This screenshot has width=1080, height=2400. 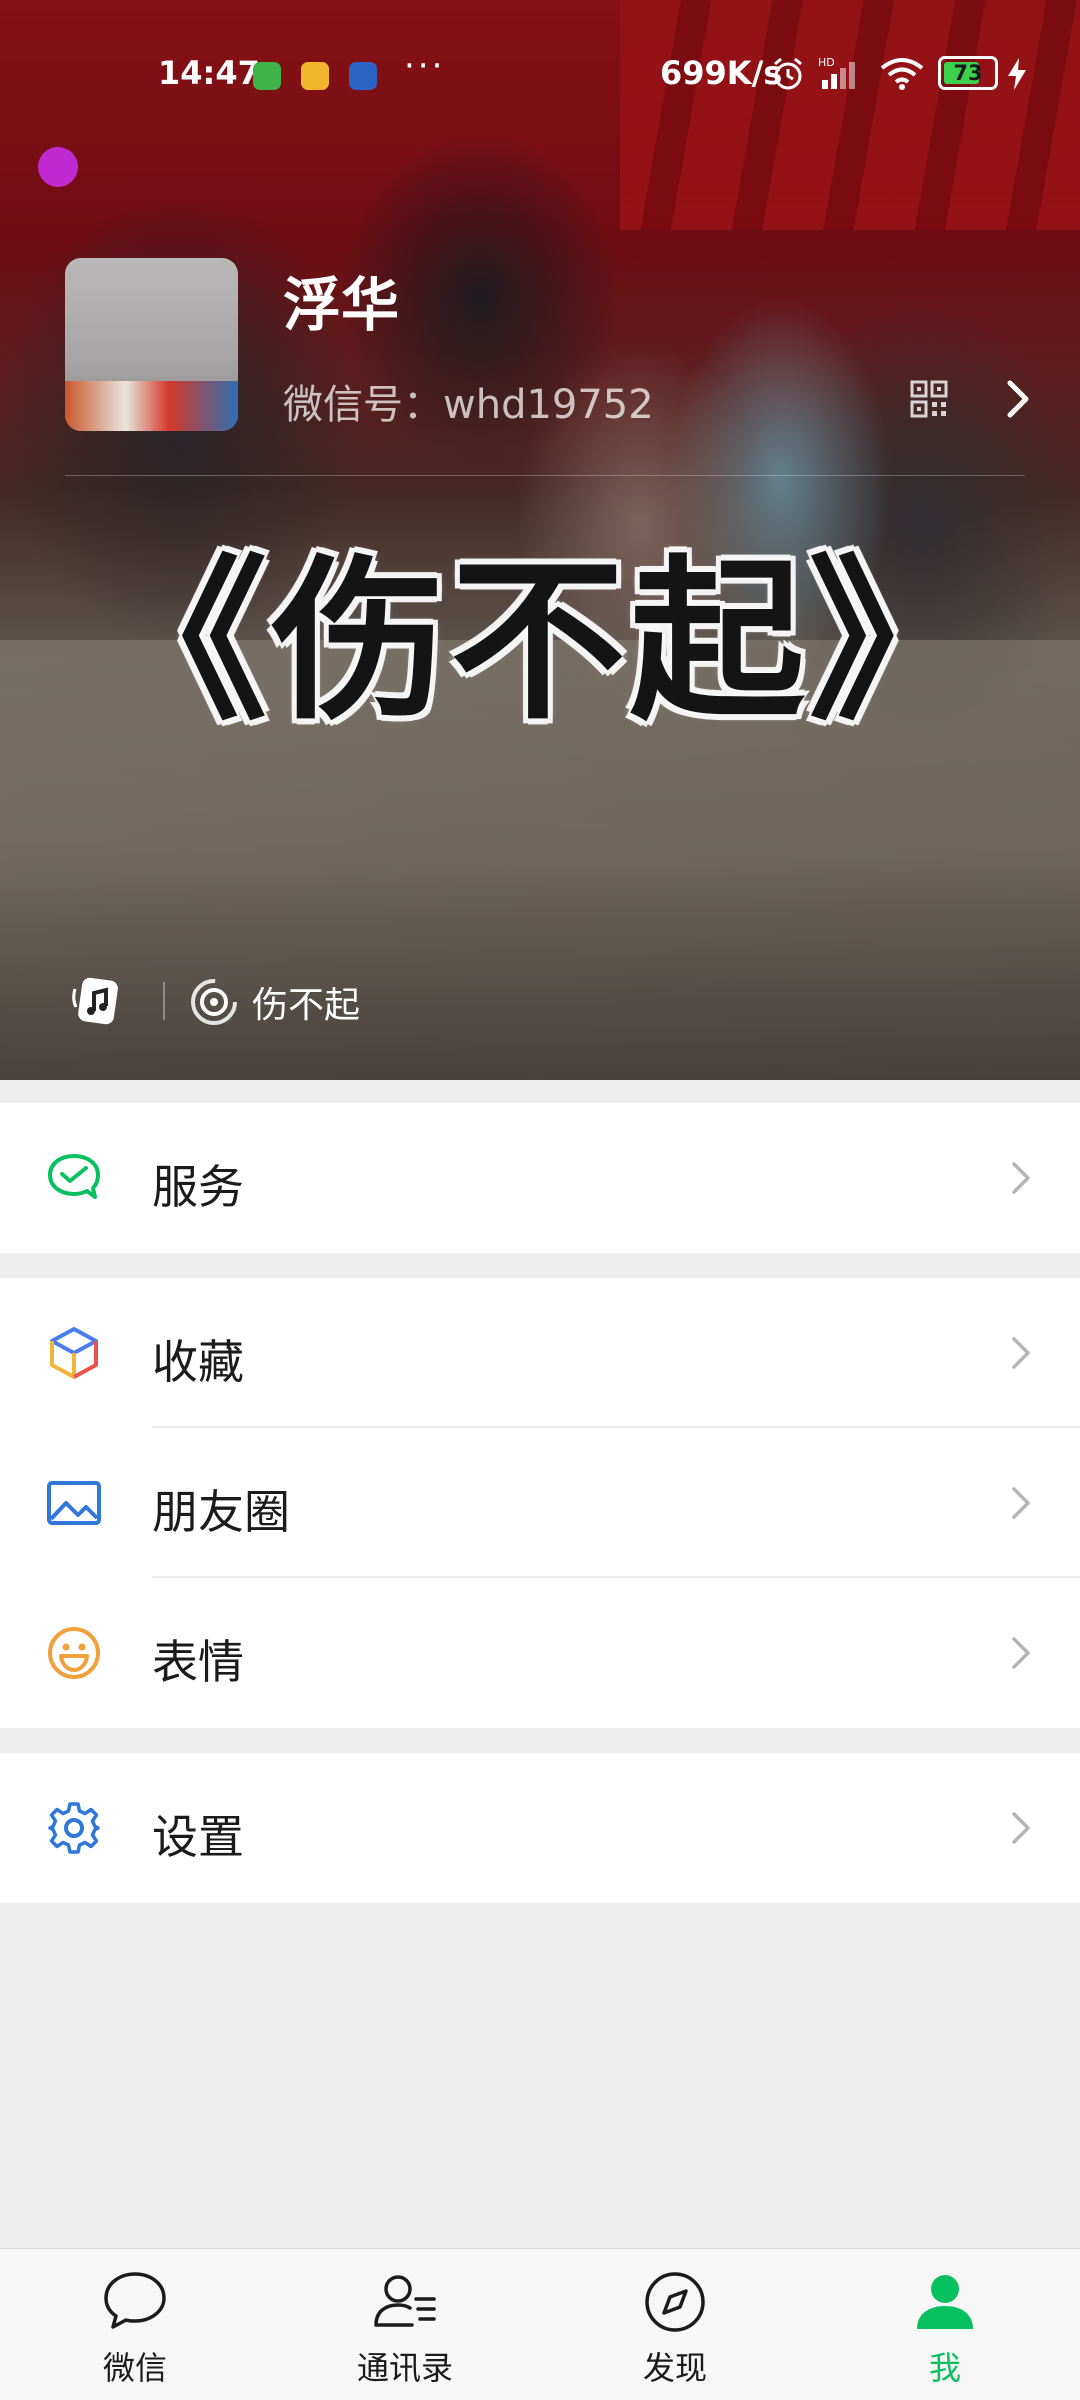 I want to click on wechat-id: 微信号：whd19752, so click(x=468, y=401).